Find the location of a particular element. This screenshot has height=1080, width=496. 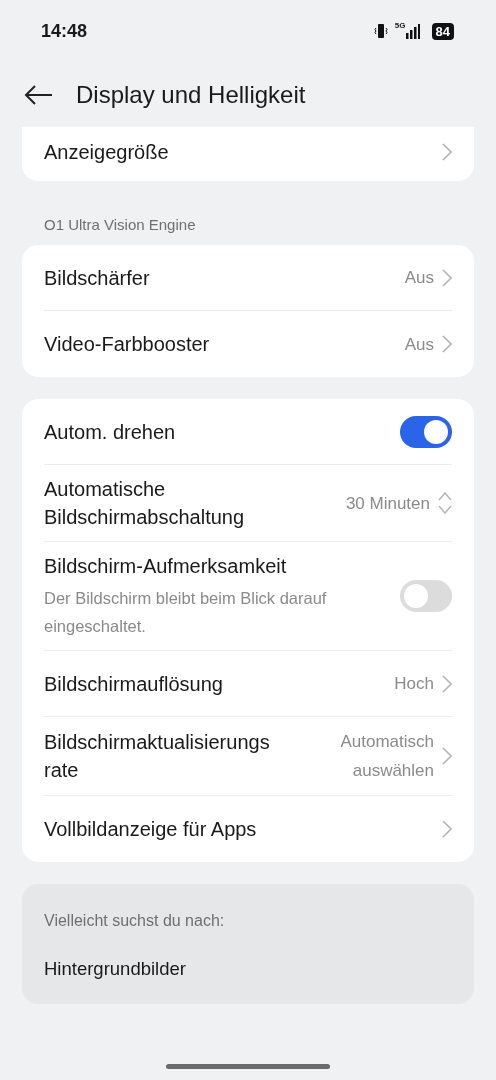

back-icon is located at coordinates (39, 94).